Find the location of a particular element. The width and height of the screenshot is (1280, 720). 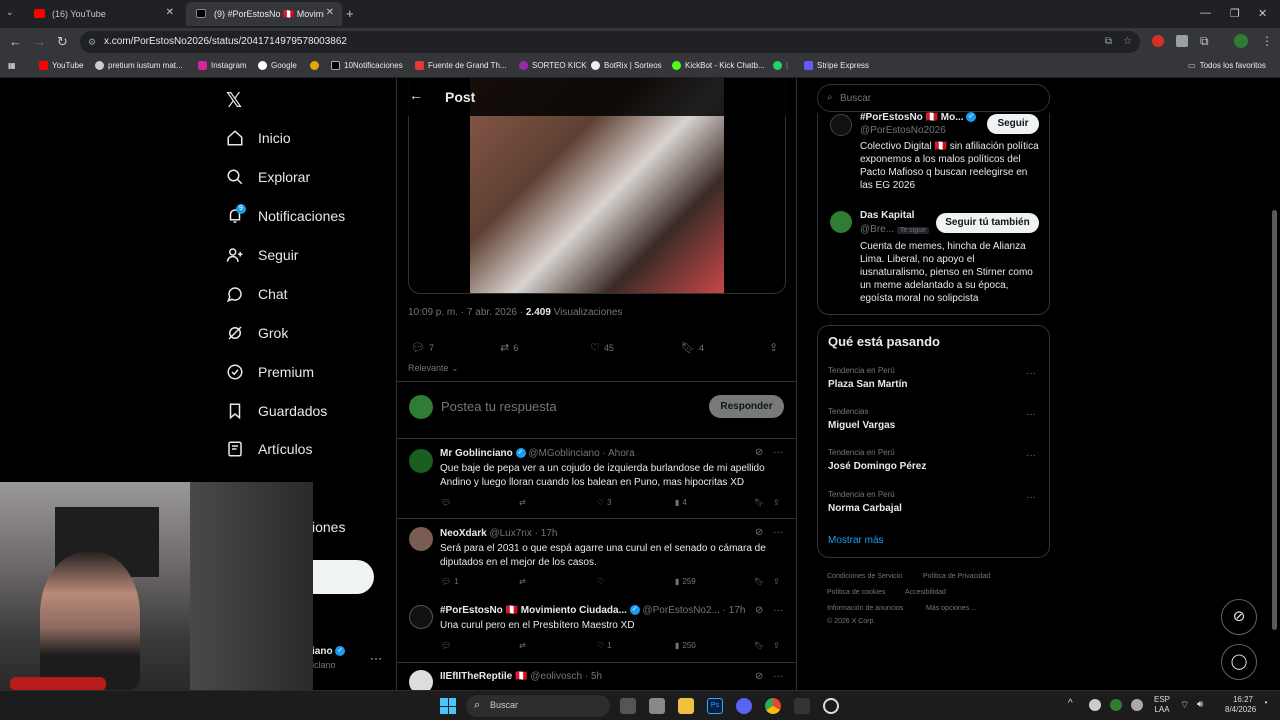

reply-author: Mr Goblinciano ✓ @MGoblinciano · Ahora is located at coordinates (537, 453).